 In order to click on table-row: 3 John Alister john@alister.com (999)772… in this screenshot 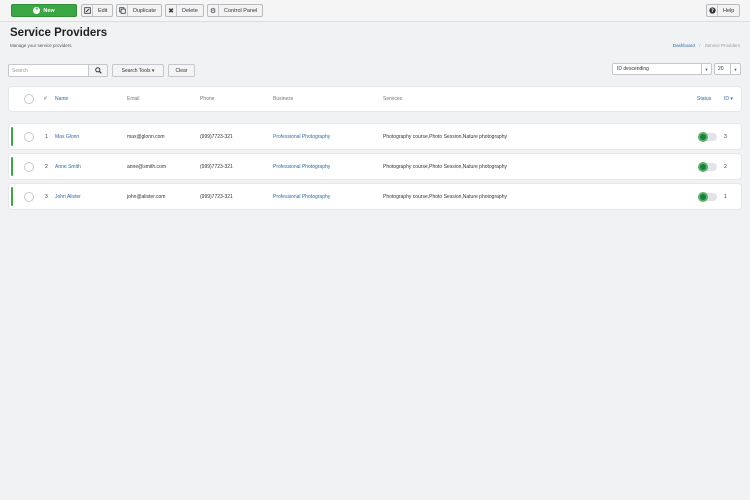, I will do `click(375, 196)`.